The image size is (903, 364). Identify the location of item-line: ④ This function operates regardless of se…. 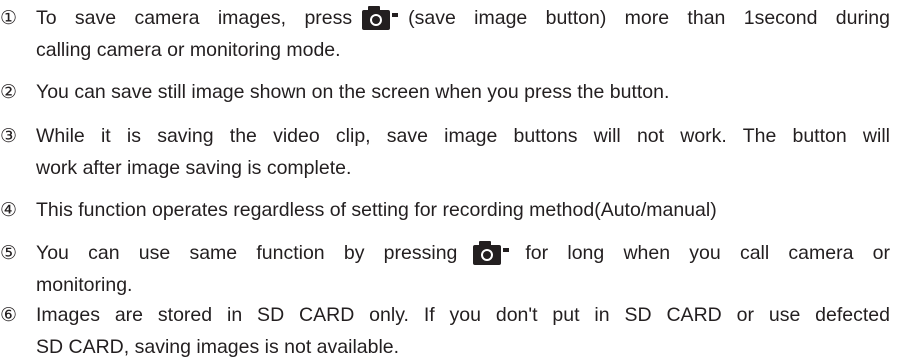
(445, 210).